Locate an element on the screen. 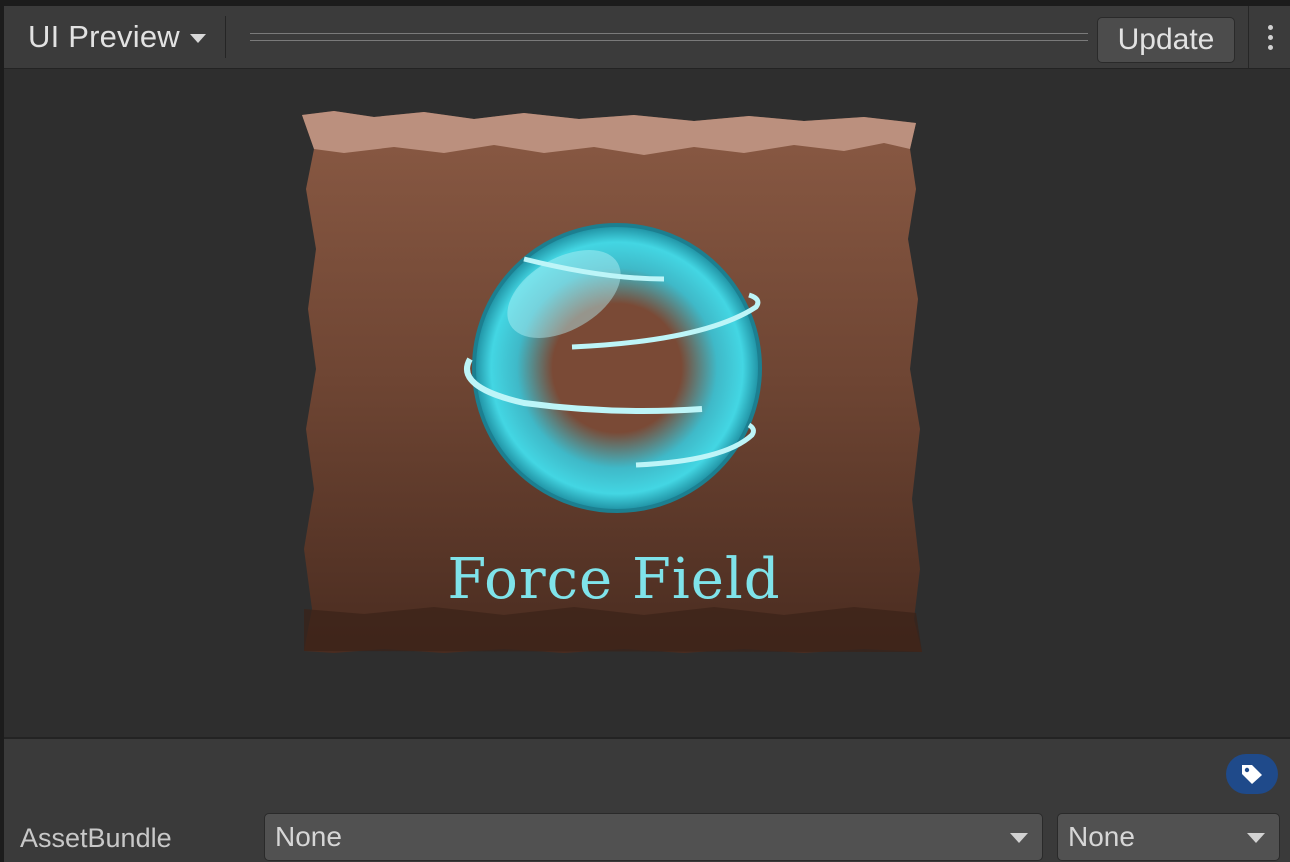 The height and width of the screenshot is (862, 1290). kebab-menu-icon is located at coordinates (1270, 40).